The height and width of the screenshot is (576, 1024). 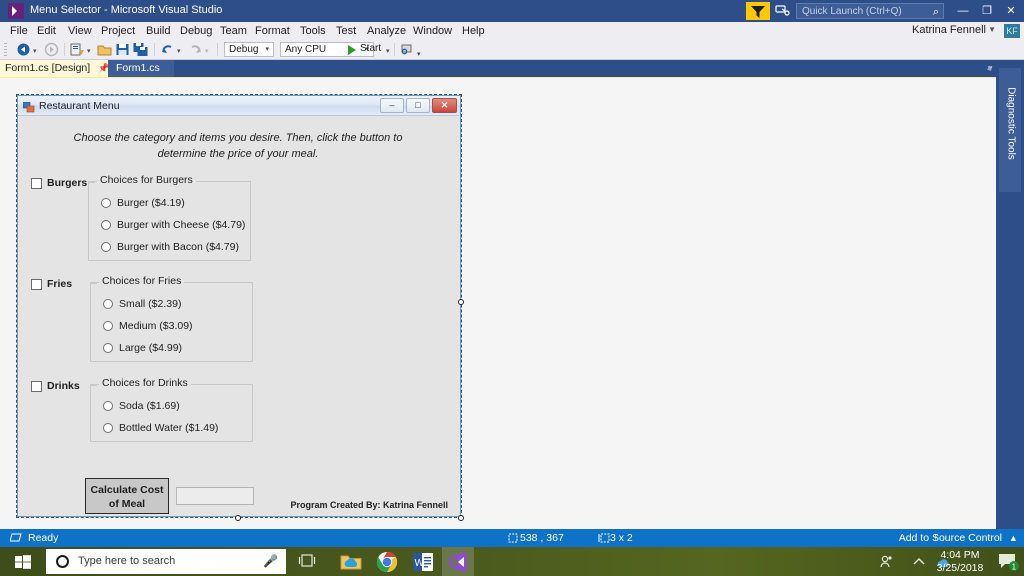 I want to click on search-placeholder: Type here to search, so click(x=127, y=561).